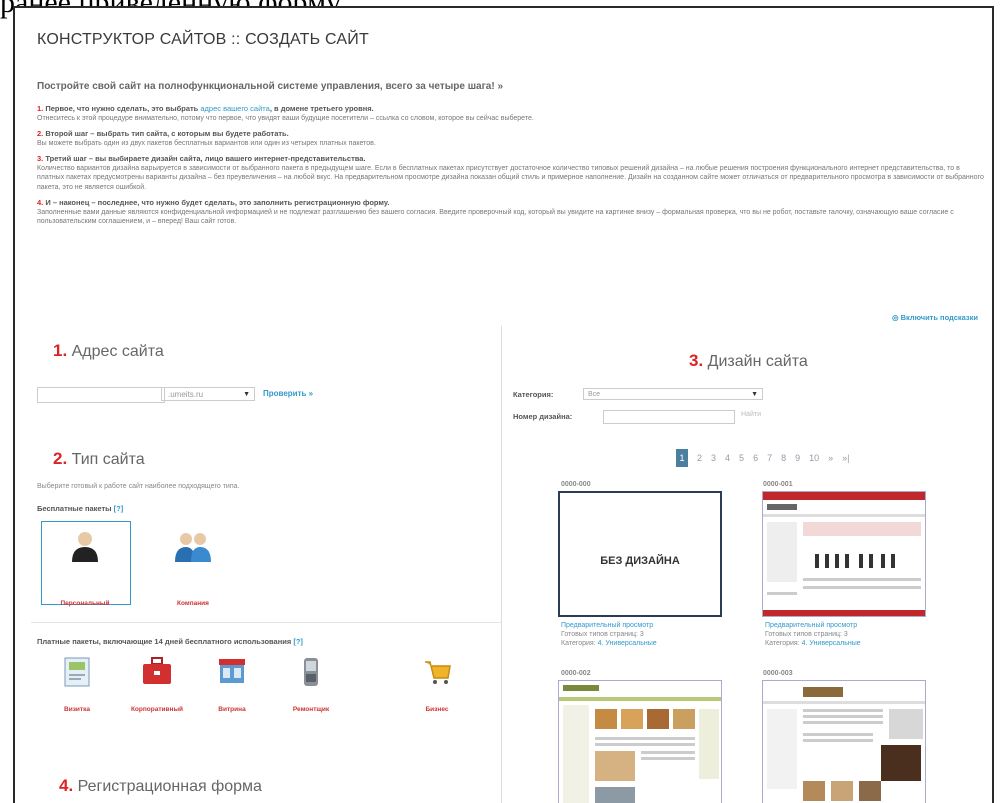 The height and width of the screenshot is (803, 1003). What do you see at coordinates (193, 547) in the screenshot?
I see `group-icon` at bounding box center [193, 547].